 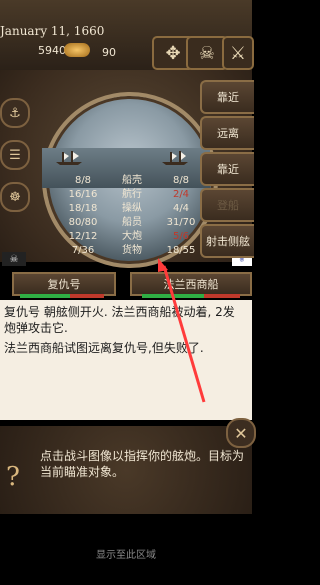 I want to click on stat-label: 操纵, so click(x=132, y=208).